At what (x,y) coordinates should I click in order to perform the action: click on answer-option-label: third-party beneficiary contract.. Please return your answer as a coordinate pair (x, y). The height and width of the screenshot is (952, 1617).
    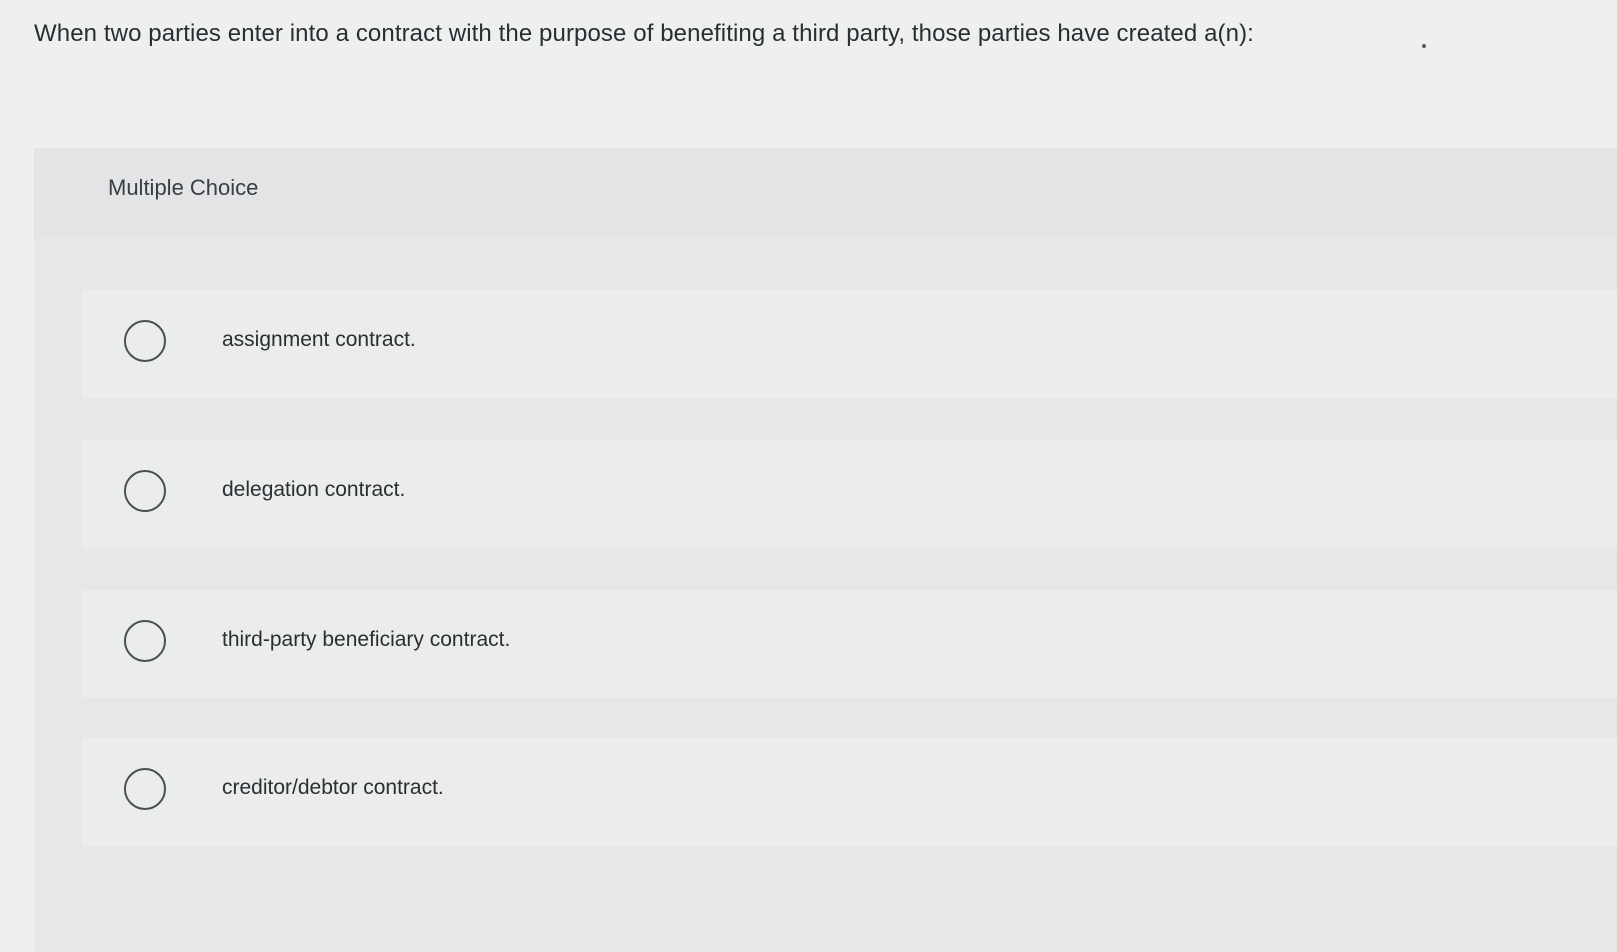
    Looking at the image, I should click on (366, 639).